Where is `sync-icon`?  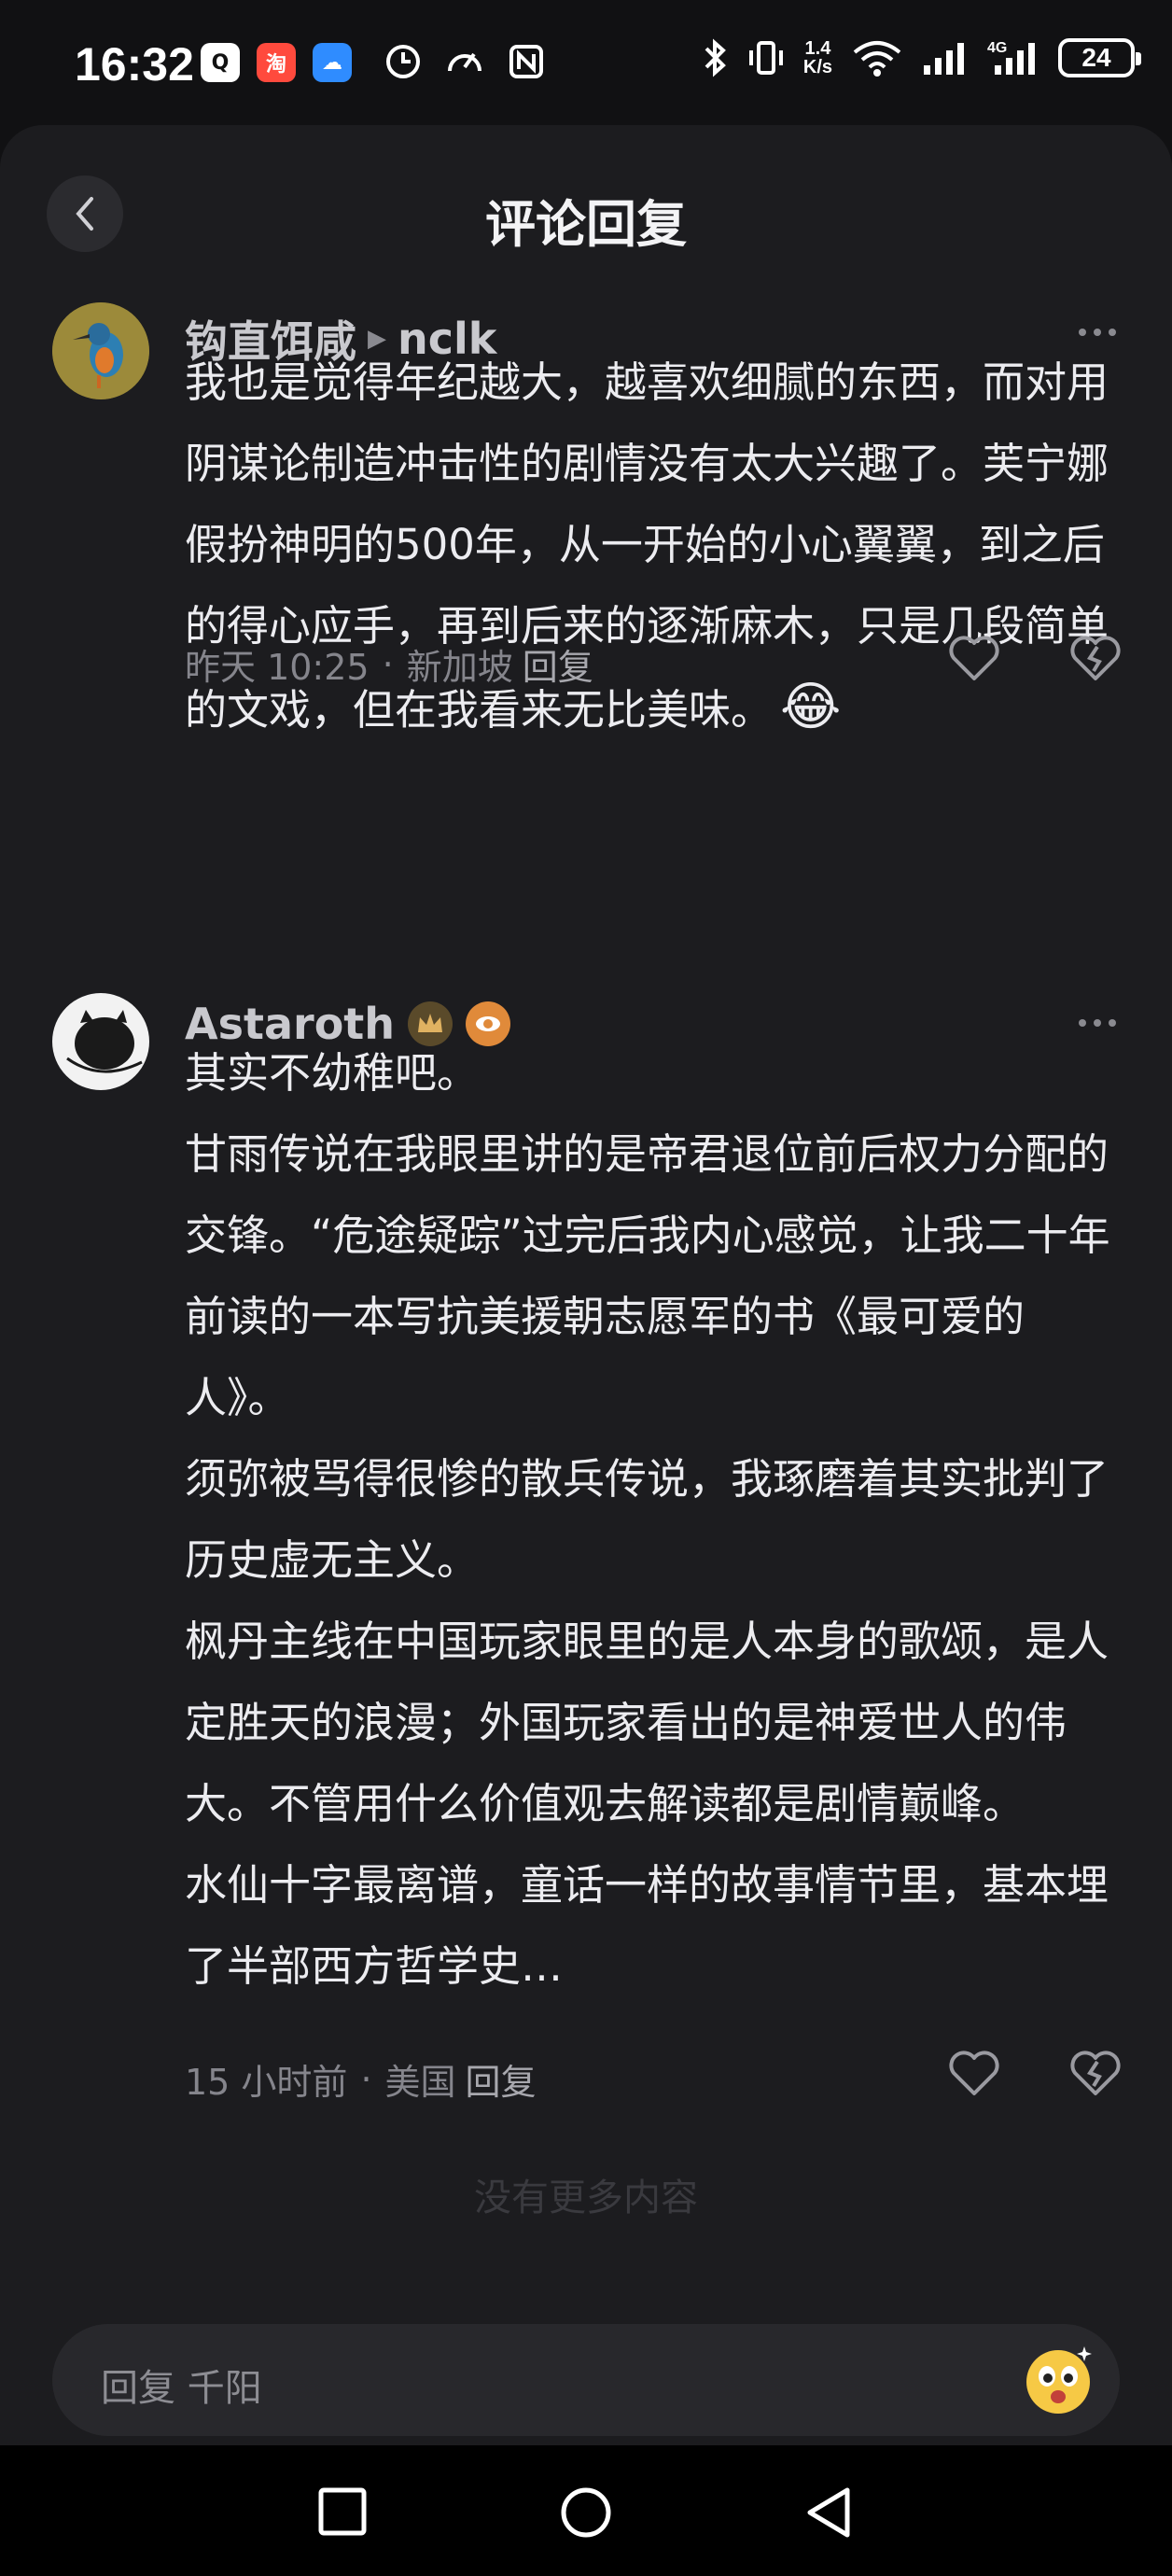 sync-icon is located at coordinates (403, 61).